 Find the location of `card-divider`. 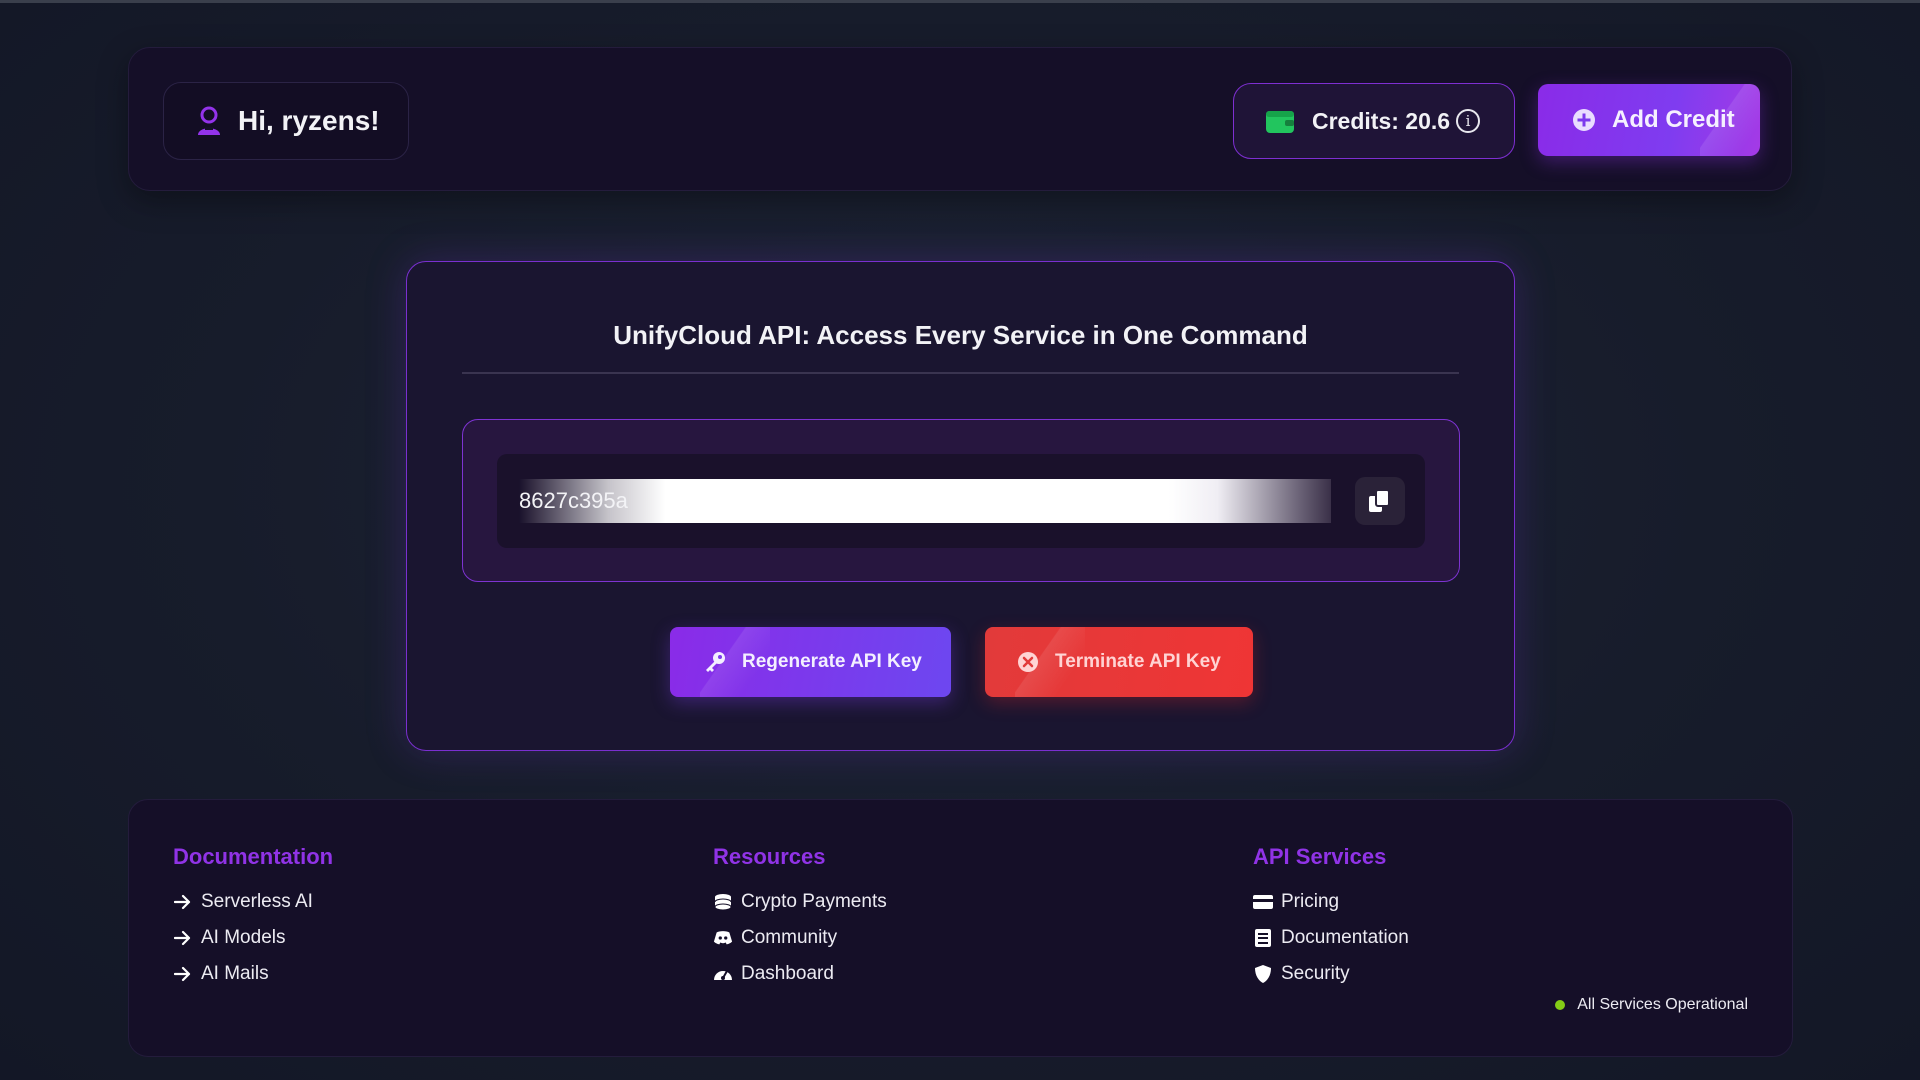

card-divider is located at coordinates (960, 373).